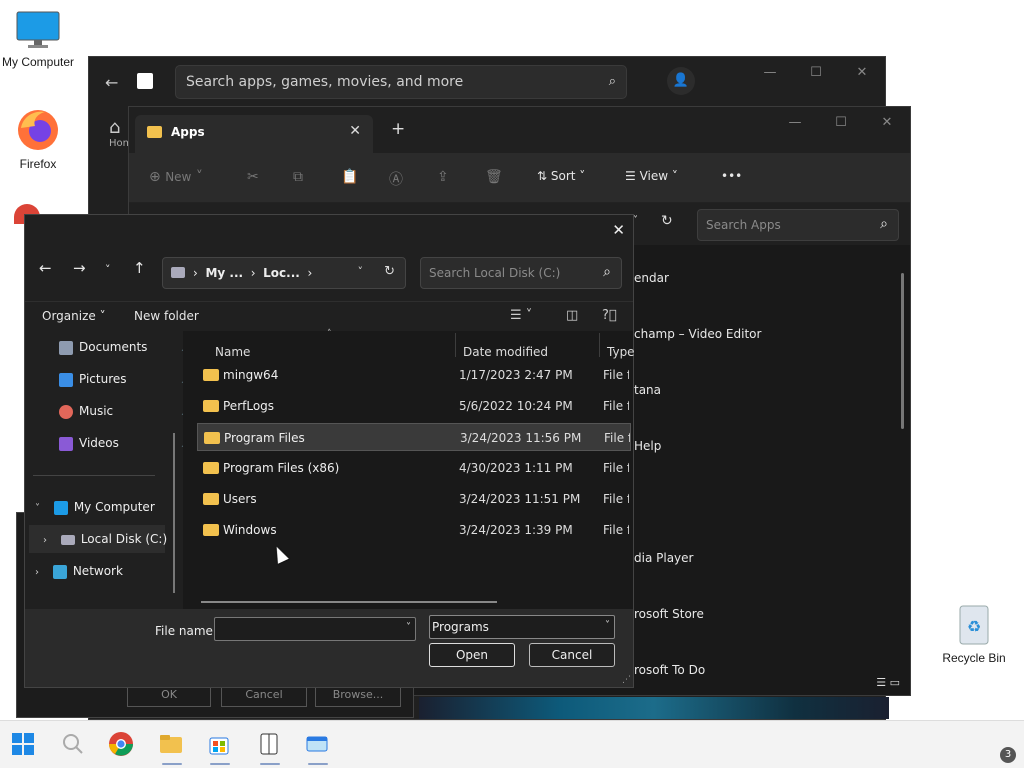  Describe the element at coordinates (38, 139) in the screenshot. I see `desktop-icon-firefox: Firefox` at that location.